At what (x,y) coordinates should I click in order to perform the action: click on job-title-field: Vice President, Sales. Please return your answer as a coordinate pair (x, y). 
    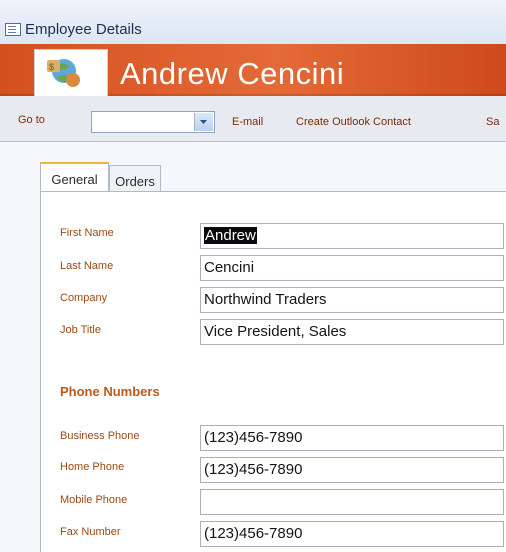
    Looking at the image, I should click on (352, 332).